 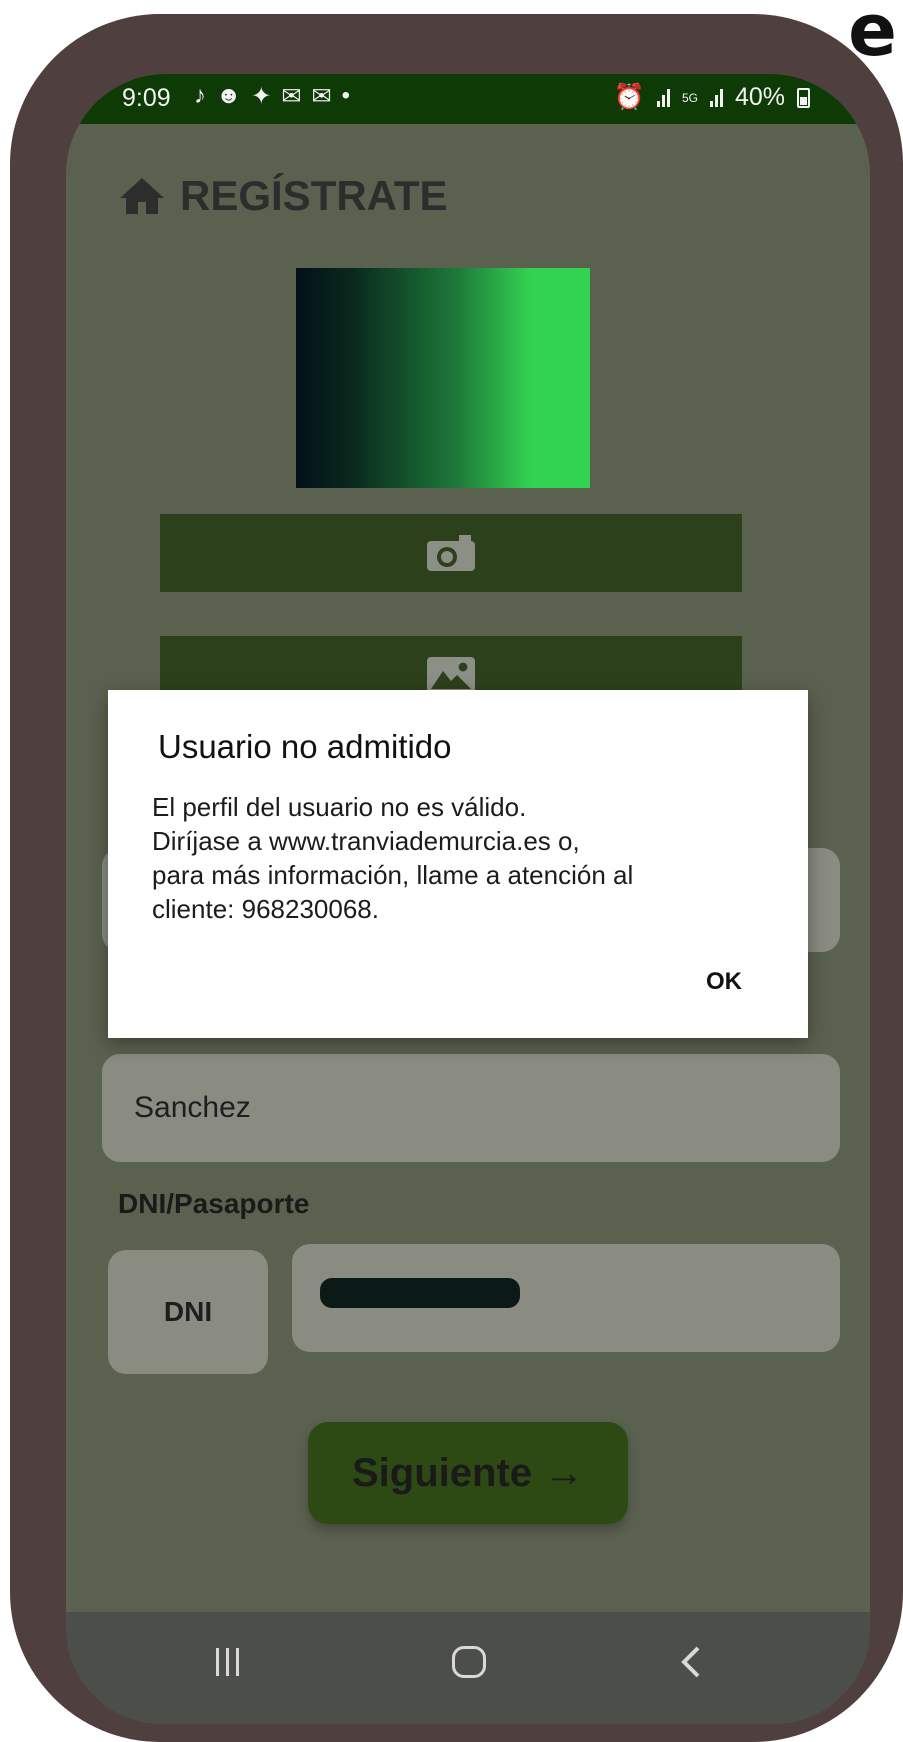 I want to click on page-title: REGÍSTRATE, so click(x=314, y=195).